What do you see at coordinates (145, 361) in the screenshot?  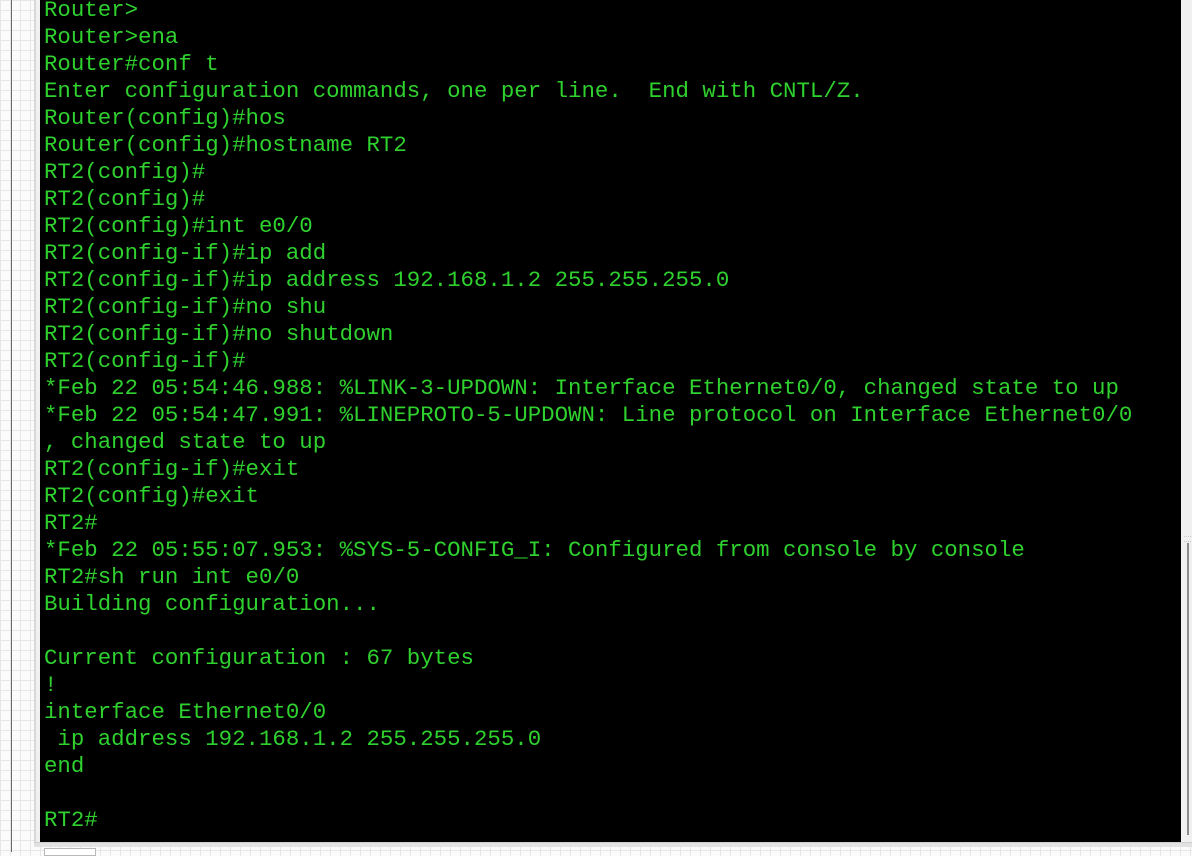 I see `terminal-line: RT2(config-if)#` at bounding box center [145, 361].